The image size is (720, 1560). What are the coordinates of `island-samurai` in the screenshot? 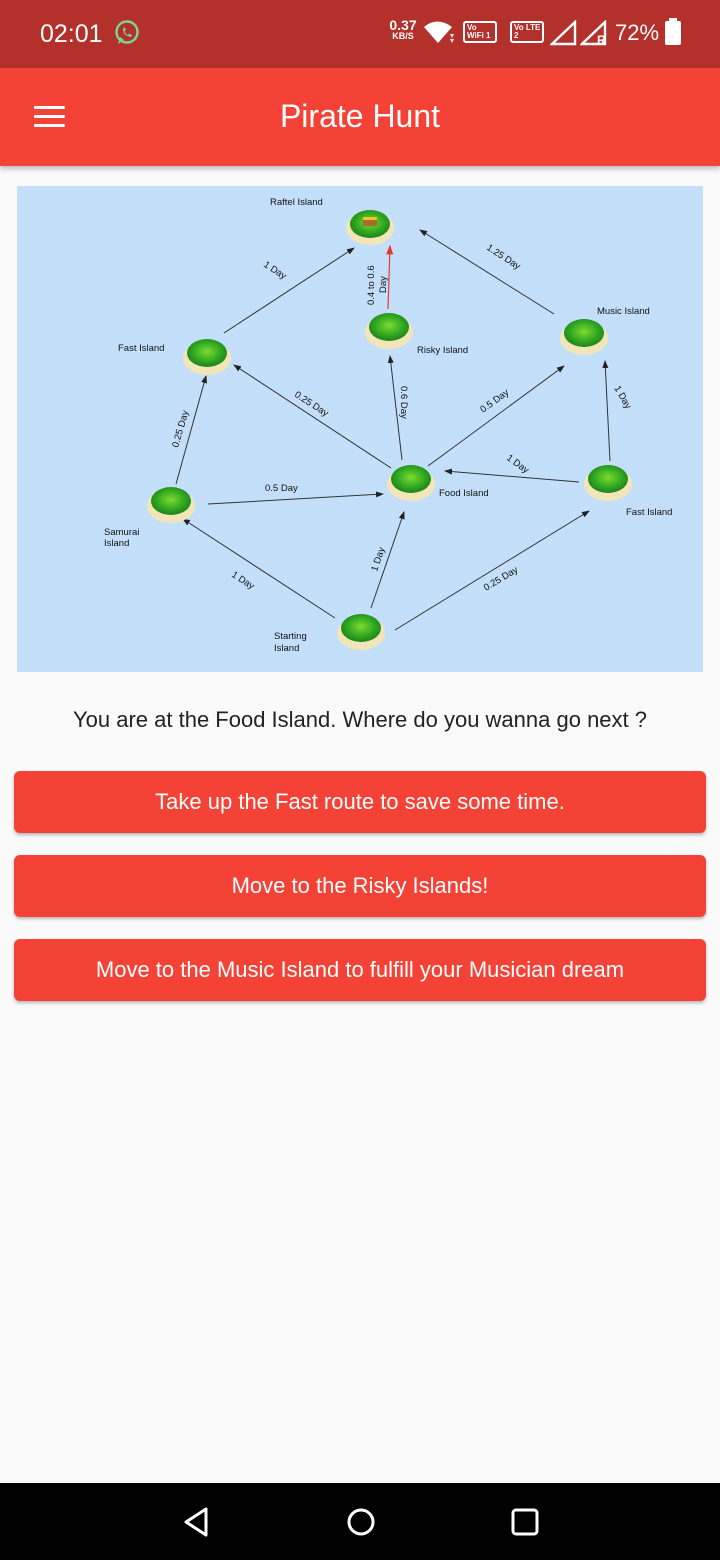 It's located at (171, 505).